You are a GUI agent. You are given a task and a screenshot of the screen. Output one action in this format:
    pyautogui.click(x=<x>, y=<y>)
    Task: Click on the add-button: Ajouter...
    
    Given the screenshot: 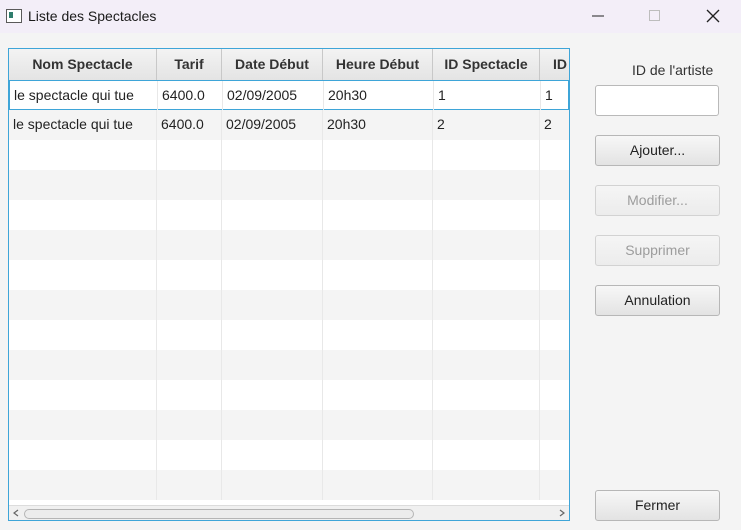 What is the action you would take?
    pyautogui.click(x=657, y=150)
    